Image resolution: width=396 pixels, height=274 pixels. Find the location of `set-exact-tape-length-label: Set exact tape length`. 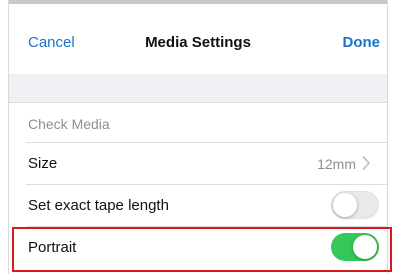

set-exact-tape-length-label: Set exact tape length is located at coordinates (98, 205).